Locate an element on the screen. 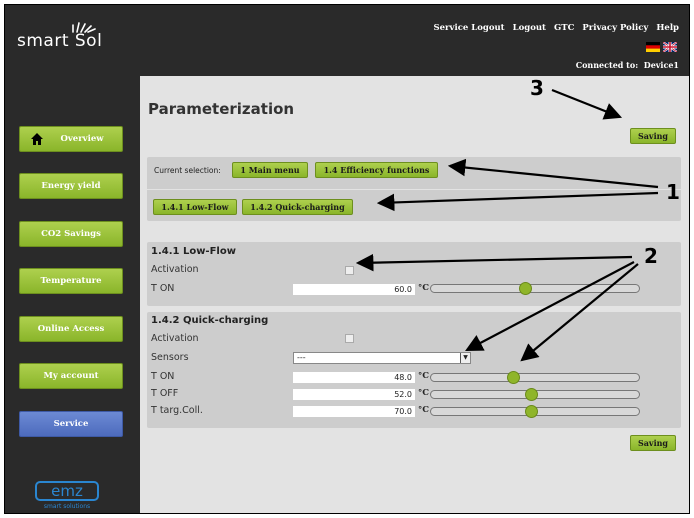 The height and width of the screenshot is (518, 694). sidebar-item-label: Temperature is located at coordinates (71, 281).